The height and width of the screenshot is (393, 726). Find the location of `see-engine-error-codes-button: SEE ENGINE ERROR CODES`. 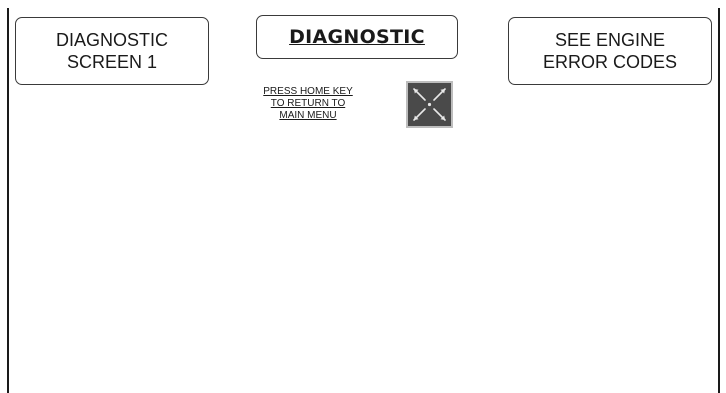

see-engine-error-codes-button: SEE ENGINE ERROR CODES is located at coordinates (610, 51).